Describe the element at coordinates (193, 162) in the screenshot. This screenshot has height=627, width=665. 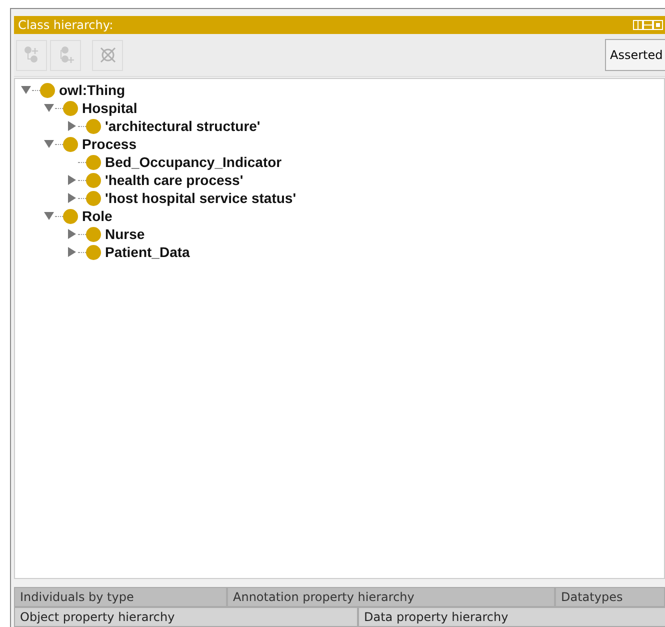
I see `tree-item: Bed_Occupancy_Indicator` at that location.